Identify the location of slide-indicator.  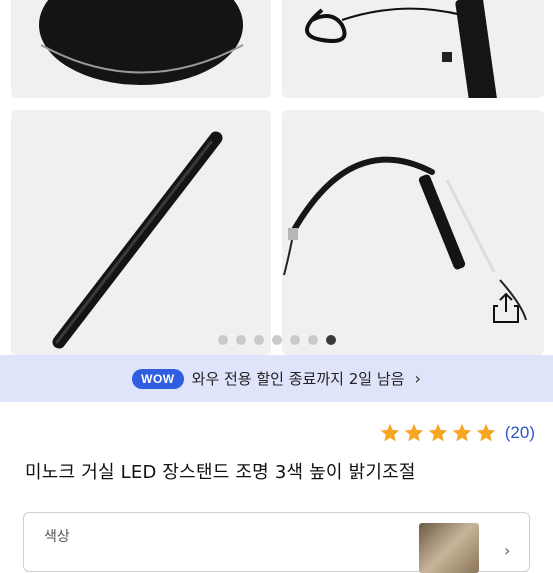
(276, 340).